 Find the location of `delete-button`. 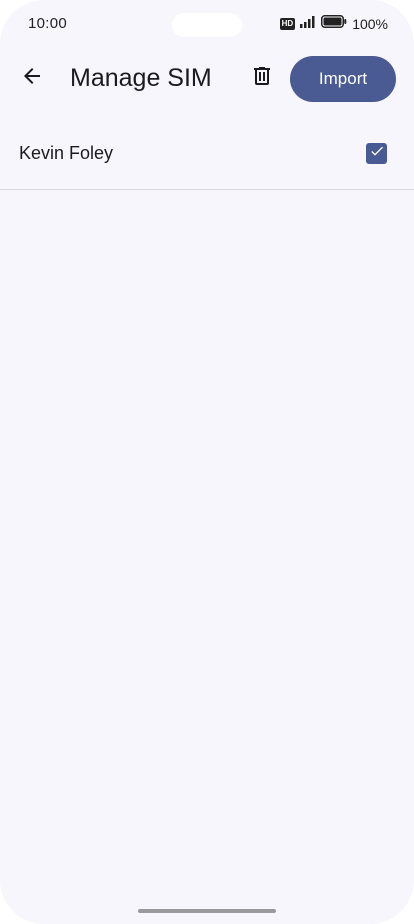

delete-button is located at coordinates (262, 78).